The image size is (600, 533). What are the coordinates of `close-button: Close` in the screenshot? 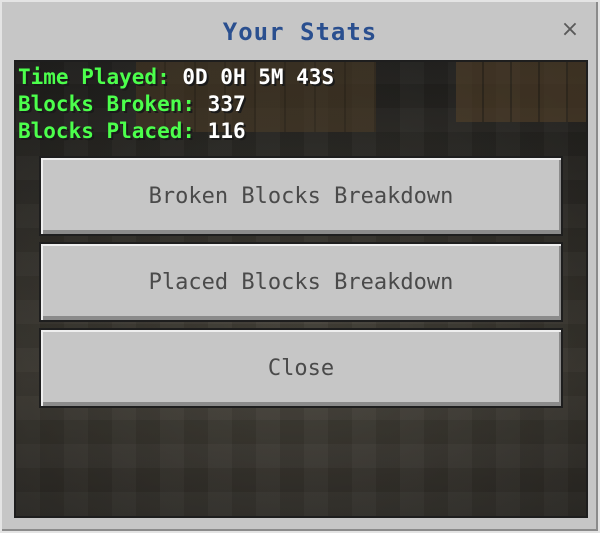 It's located at (301, 368).